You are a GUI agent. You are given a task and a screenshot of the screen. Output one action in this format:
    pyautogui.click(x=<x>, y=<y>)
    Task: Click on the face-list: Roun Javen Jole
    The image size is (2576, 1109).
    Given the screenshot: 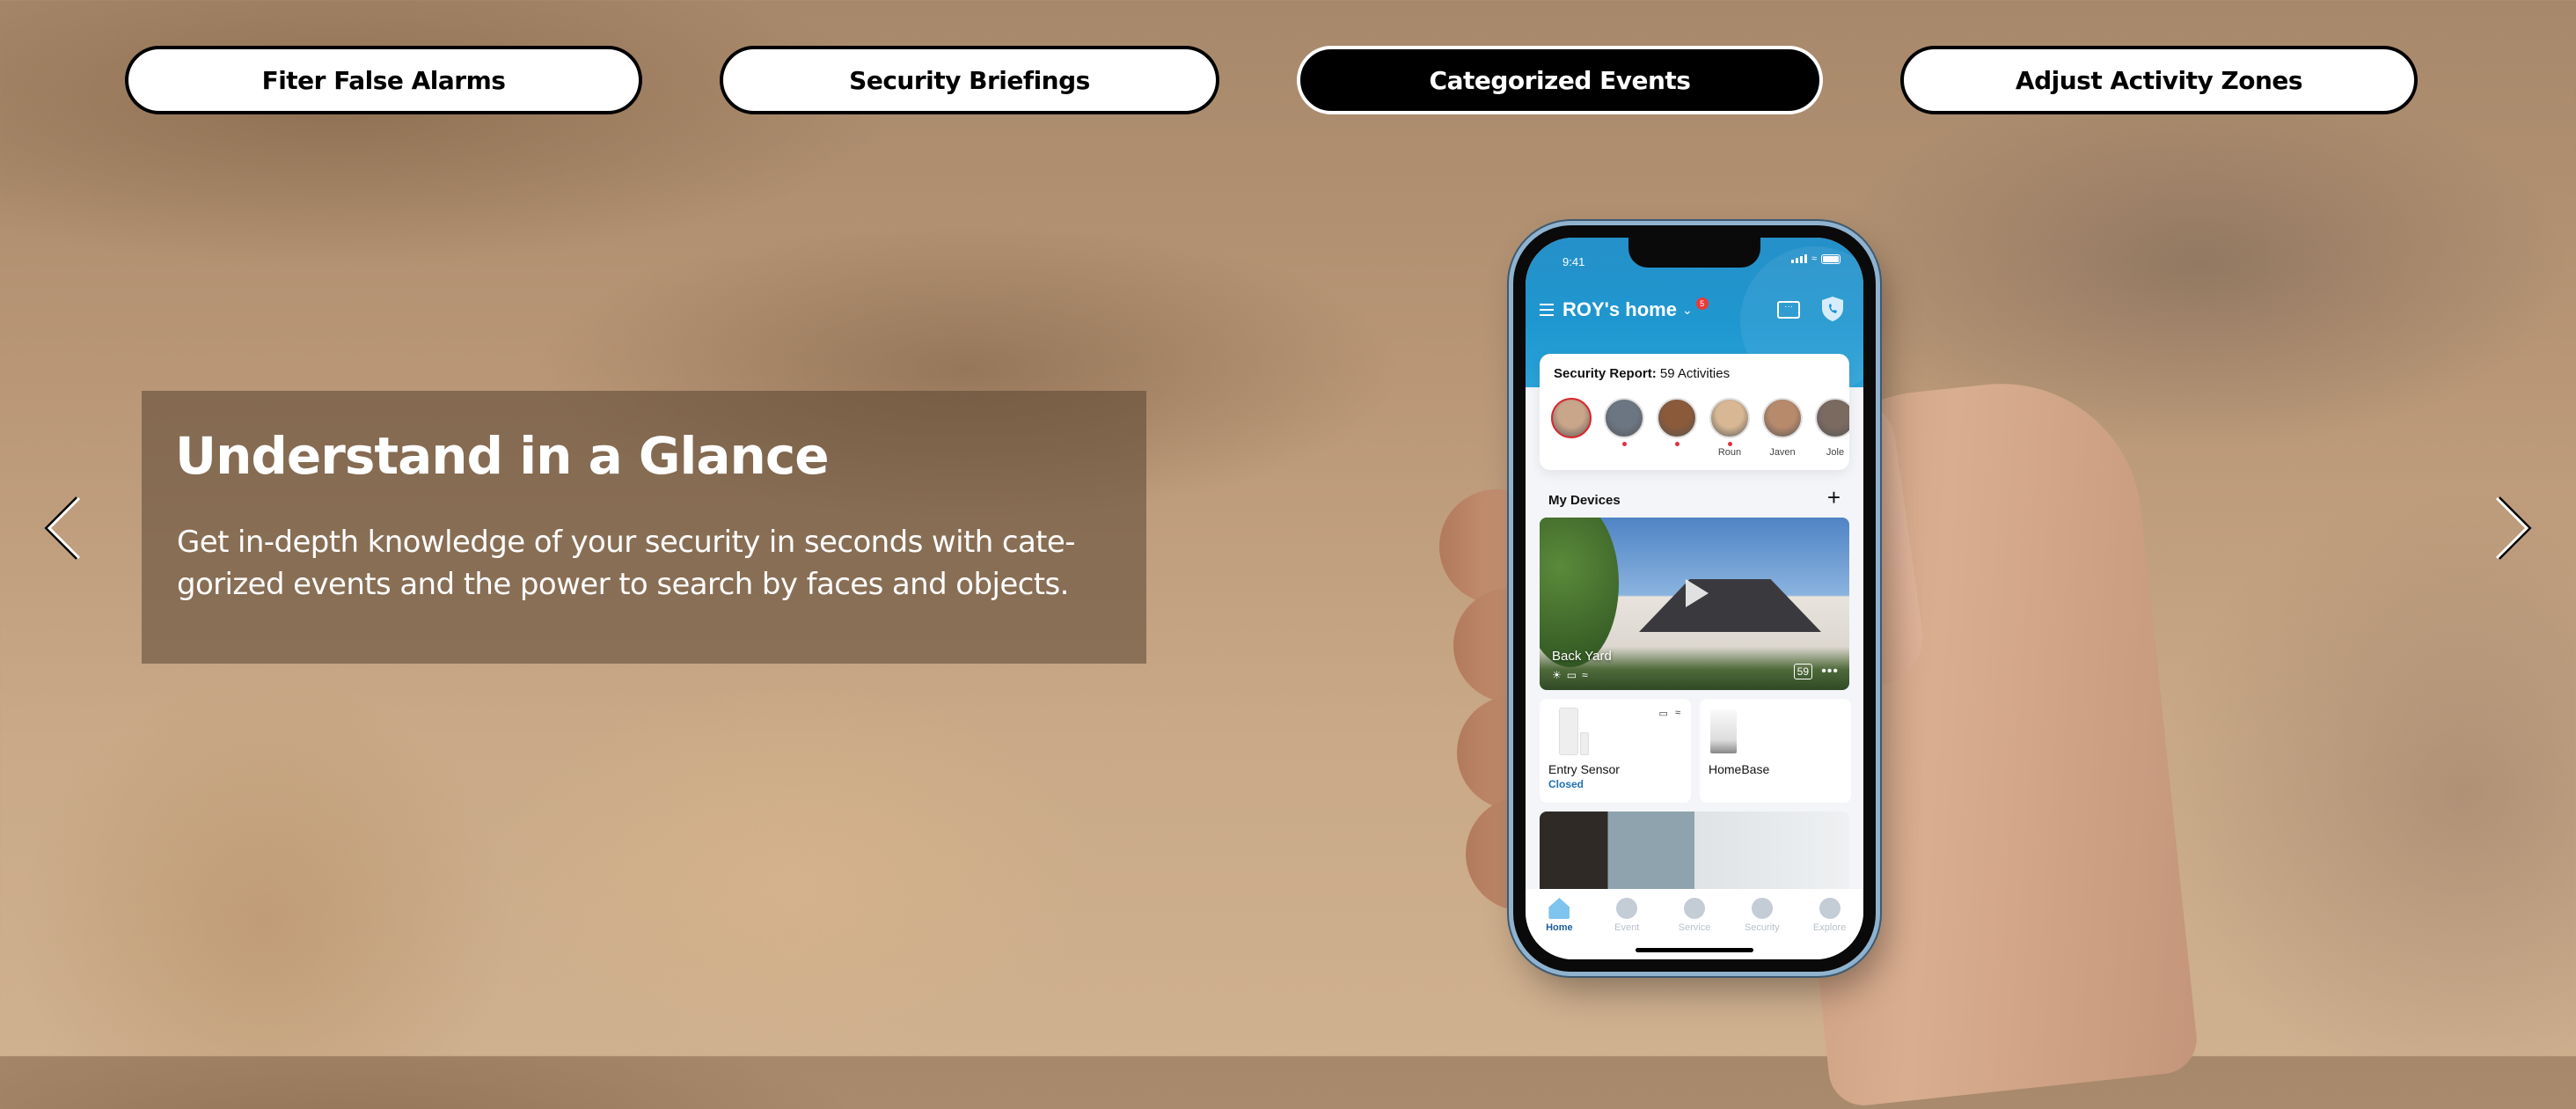 What is the action you would take?
    pyautogui.click(x=1699, y=428)
    